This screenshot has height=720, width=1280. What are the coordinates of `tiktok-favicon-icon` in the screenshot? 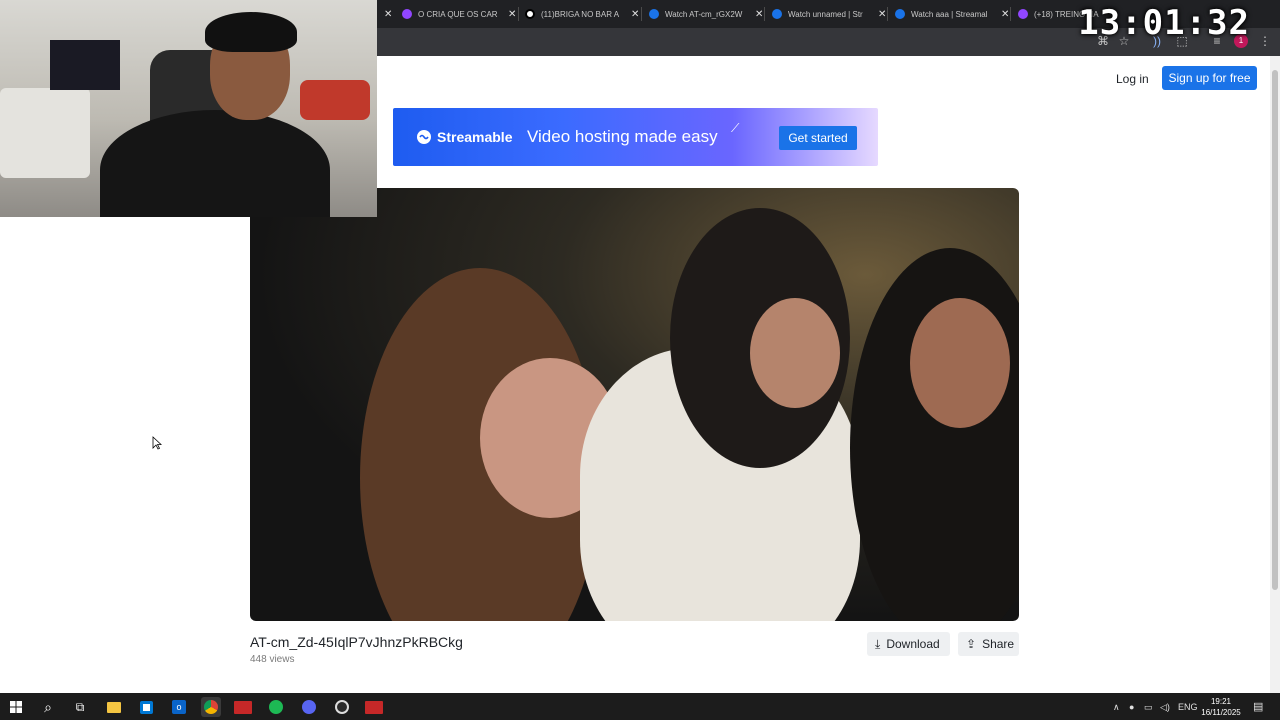 It's located at (530, 14).